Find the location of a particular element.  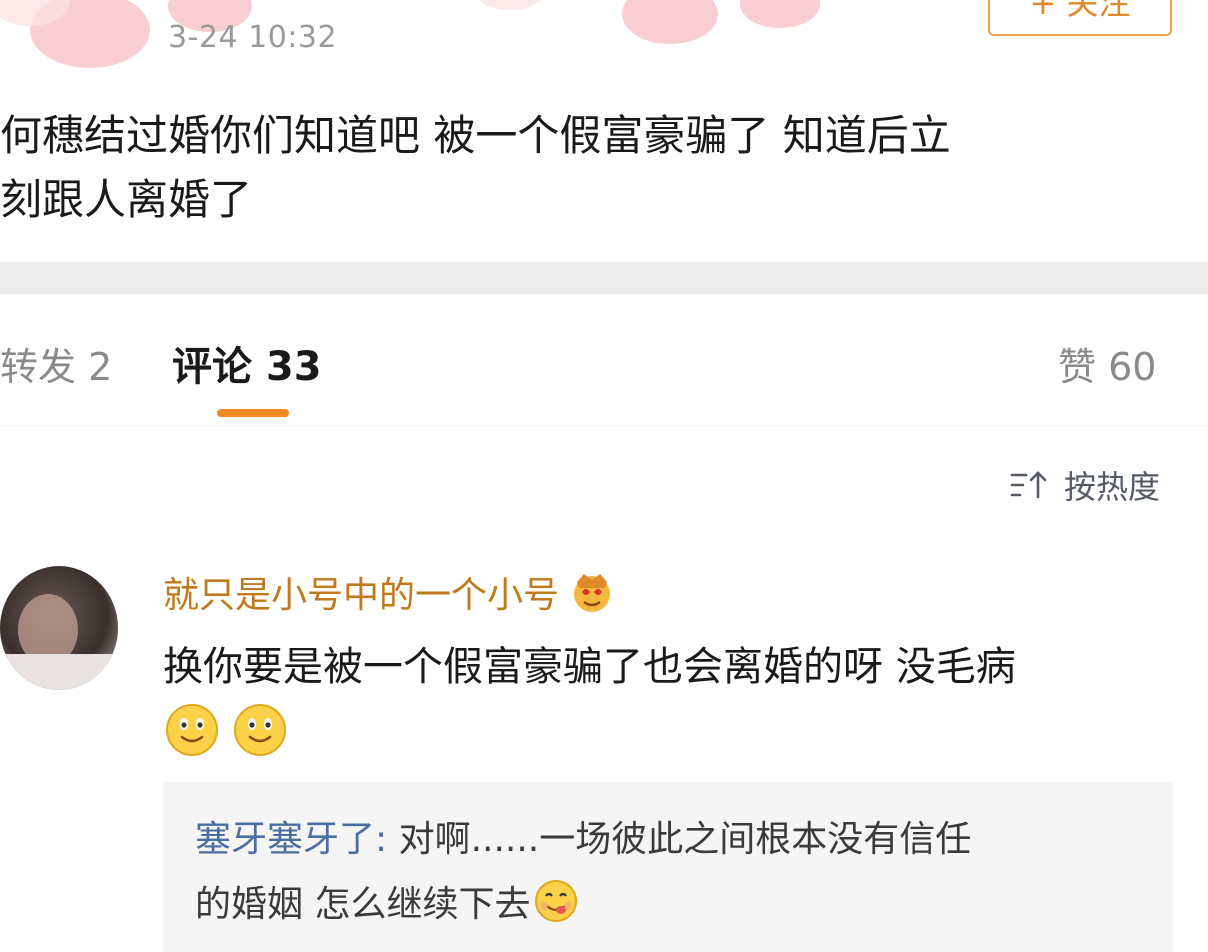

post-text-line: 何穗结过婚你们知道吧 被一个假富豪骗了 知道后立 is located at coordinates (475, 135).